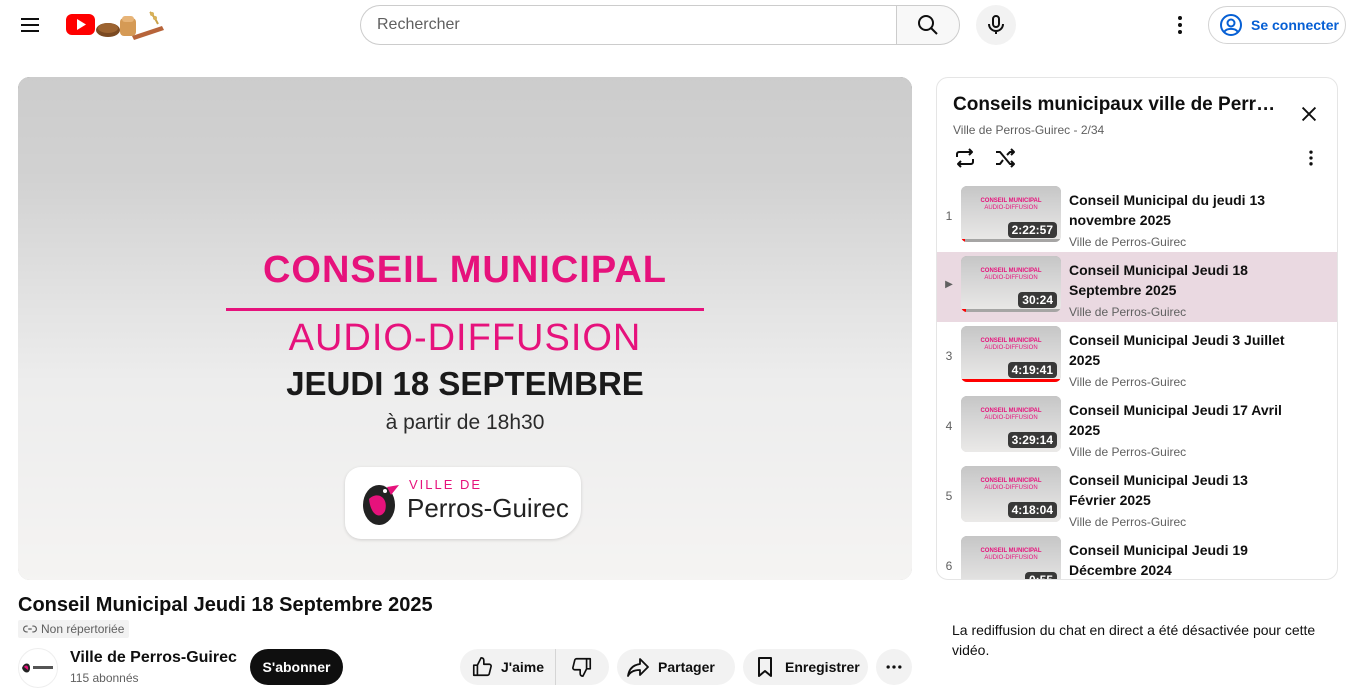  I want to click on search-button, so click(928, 25).